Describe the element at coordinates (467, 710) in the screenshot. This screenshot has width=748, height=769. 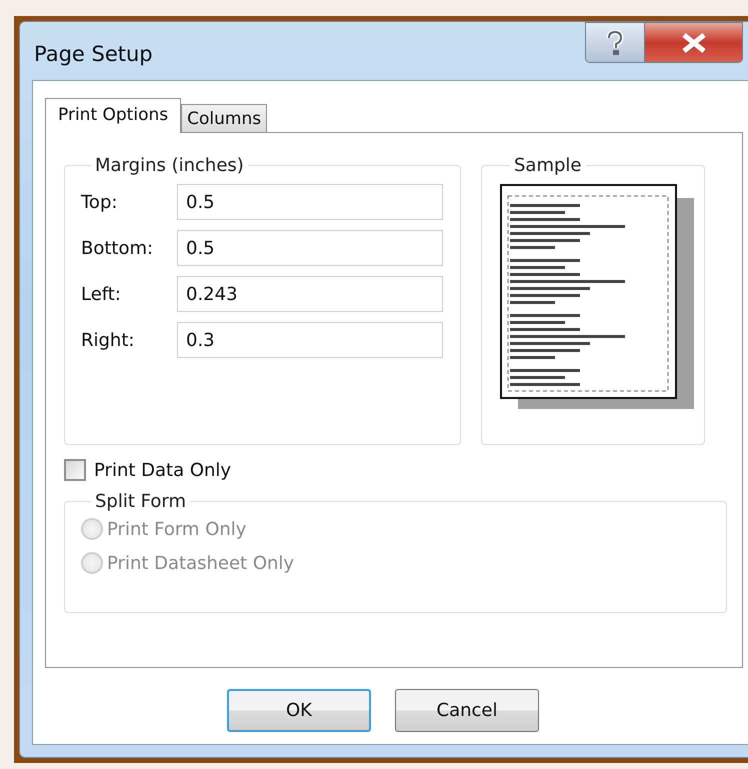
I see `dialog-button: Cancel` at that location.